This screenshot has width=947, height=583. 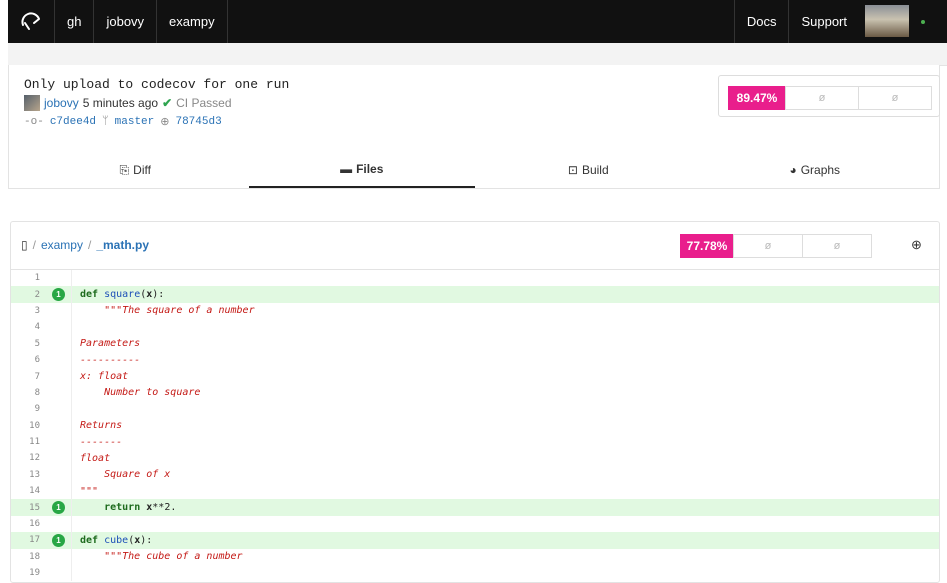 What do you see at coordinates (370, 169) in the screenshot?
I see `tab-files-label: Files` at bounding box center [370, 169].